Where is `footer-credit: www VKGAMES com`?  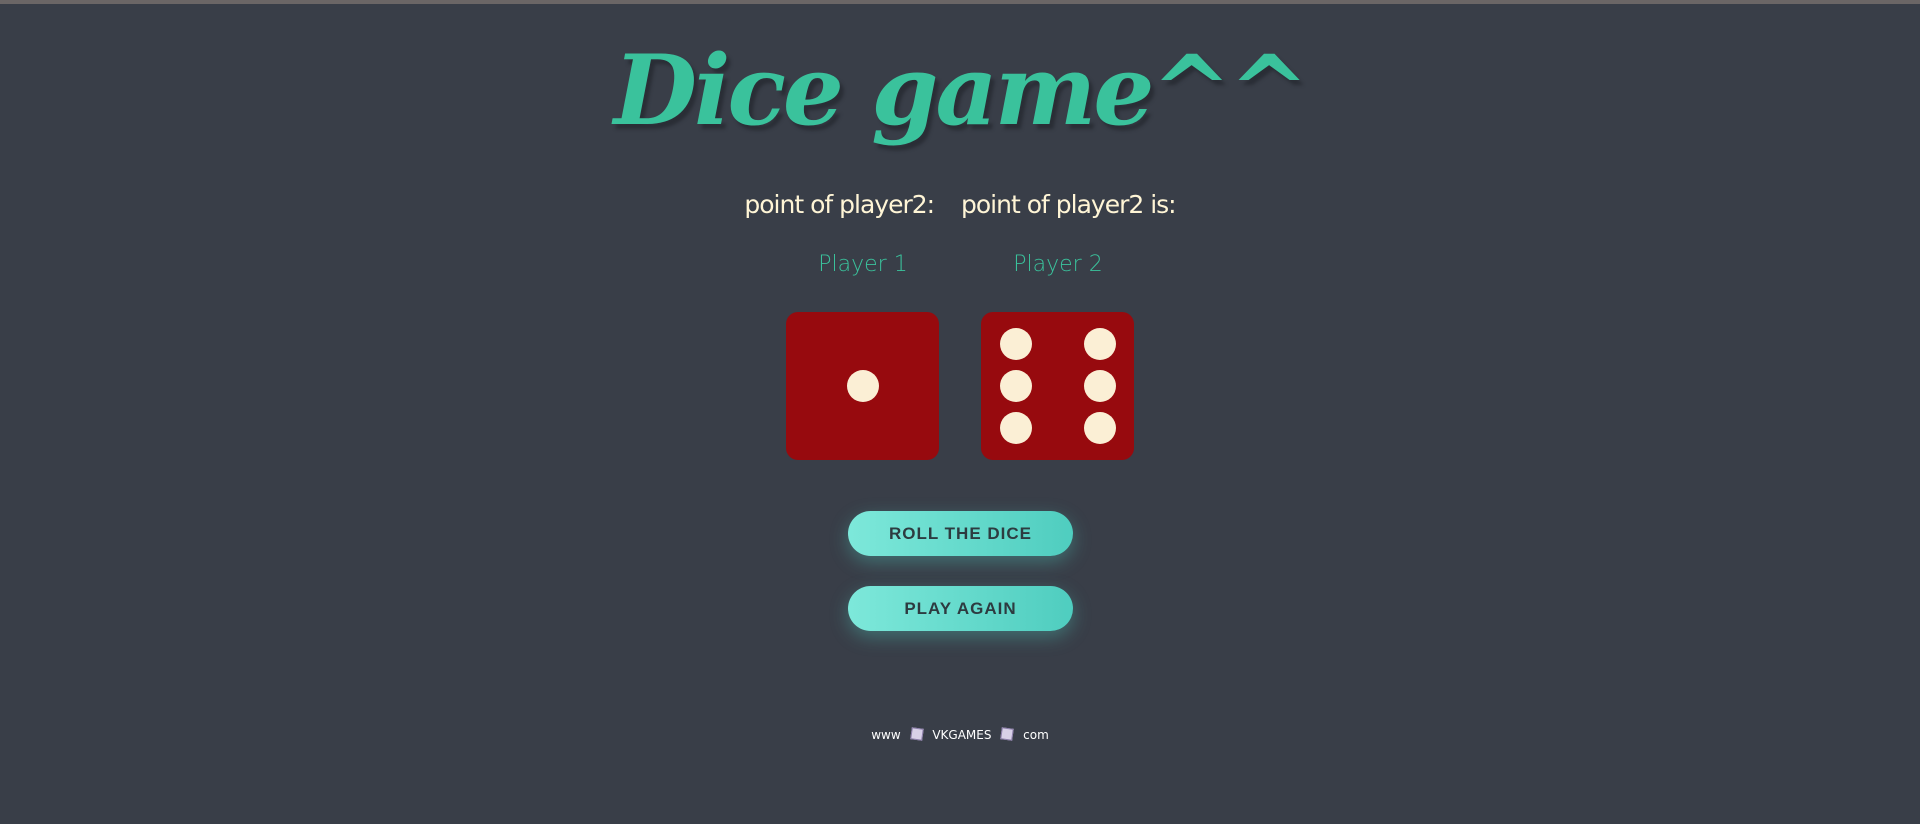 footer-credit: www VKGAMES com is located at coordinates (960, 734).